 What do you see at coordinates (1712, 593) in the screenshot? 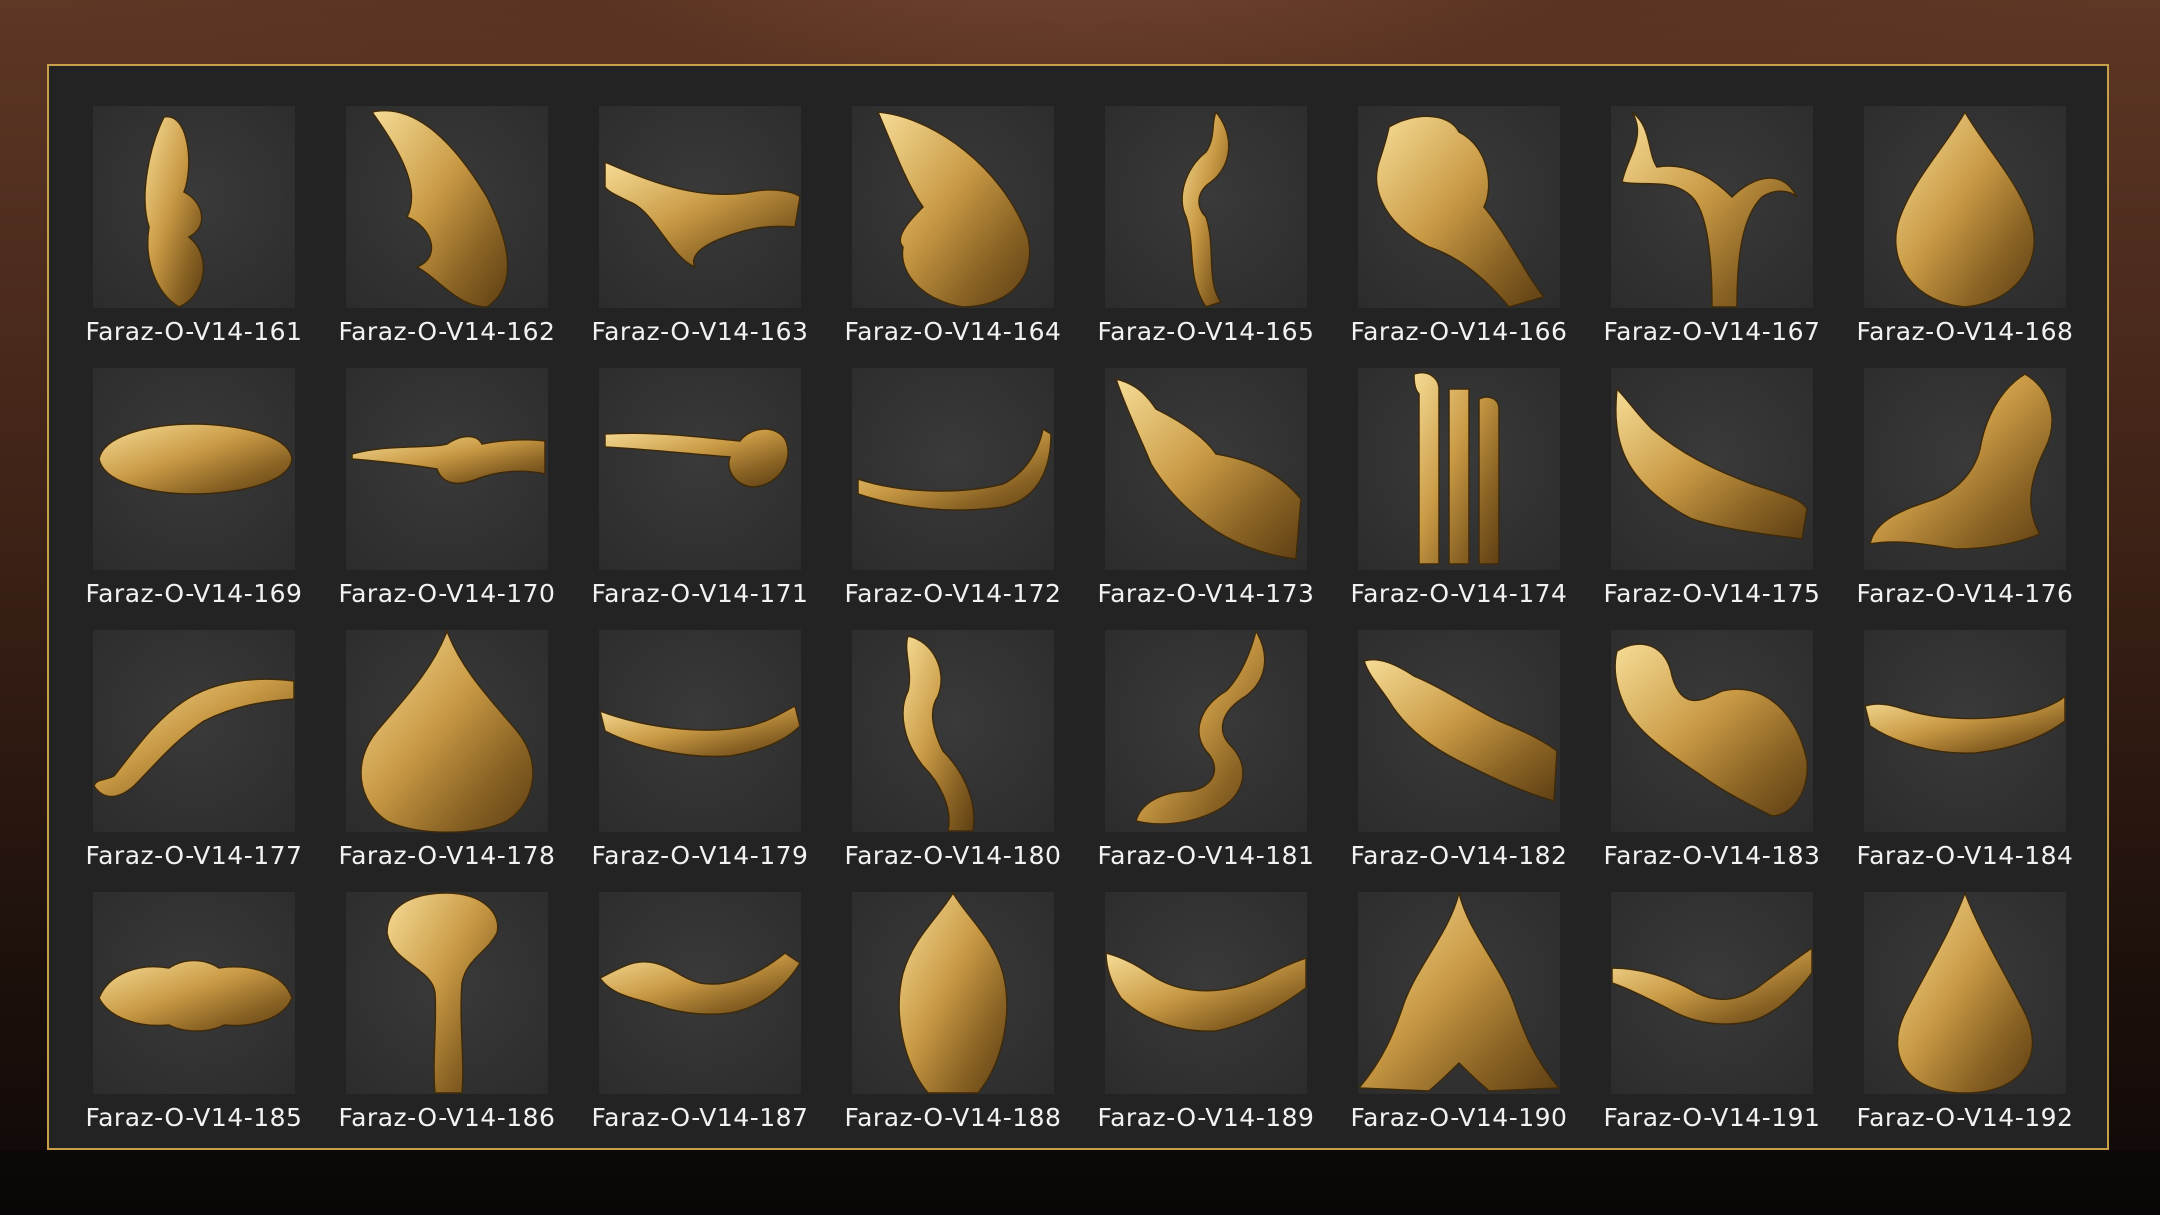
I see `asset-label: Faraz-O-V14-175` at bounding box center [1712, 593].